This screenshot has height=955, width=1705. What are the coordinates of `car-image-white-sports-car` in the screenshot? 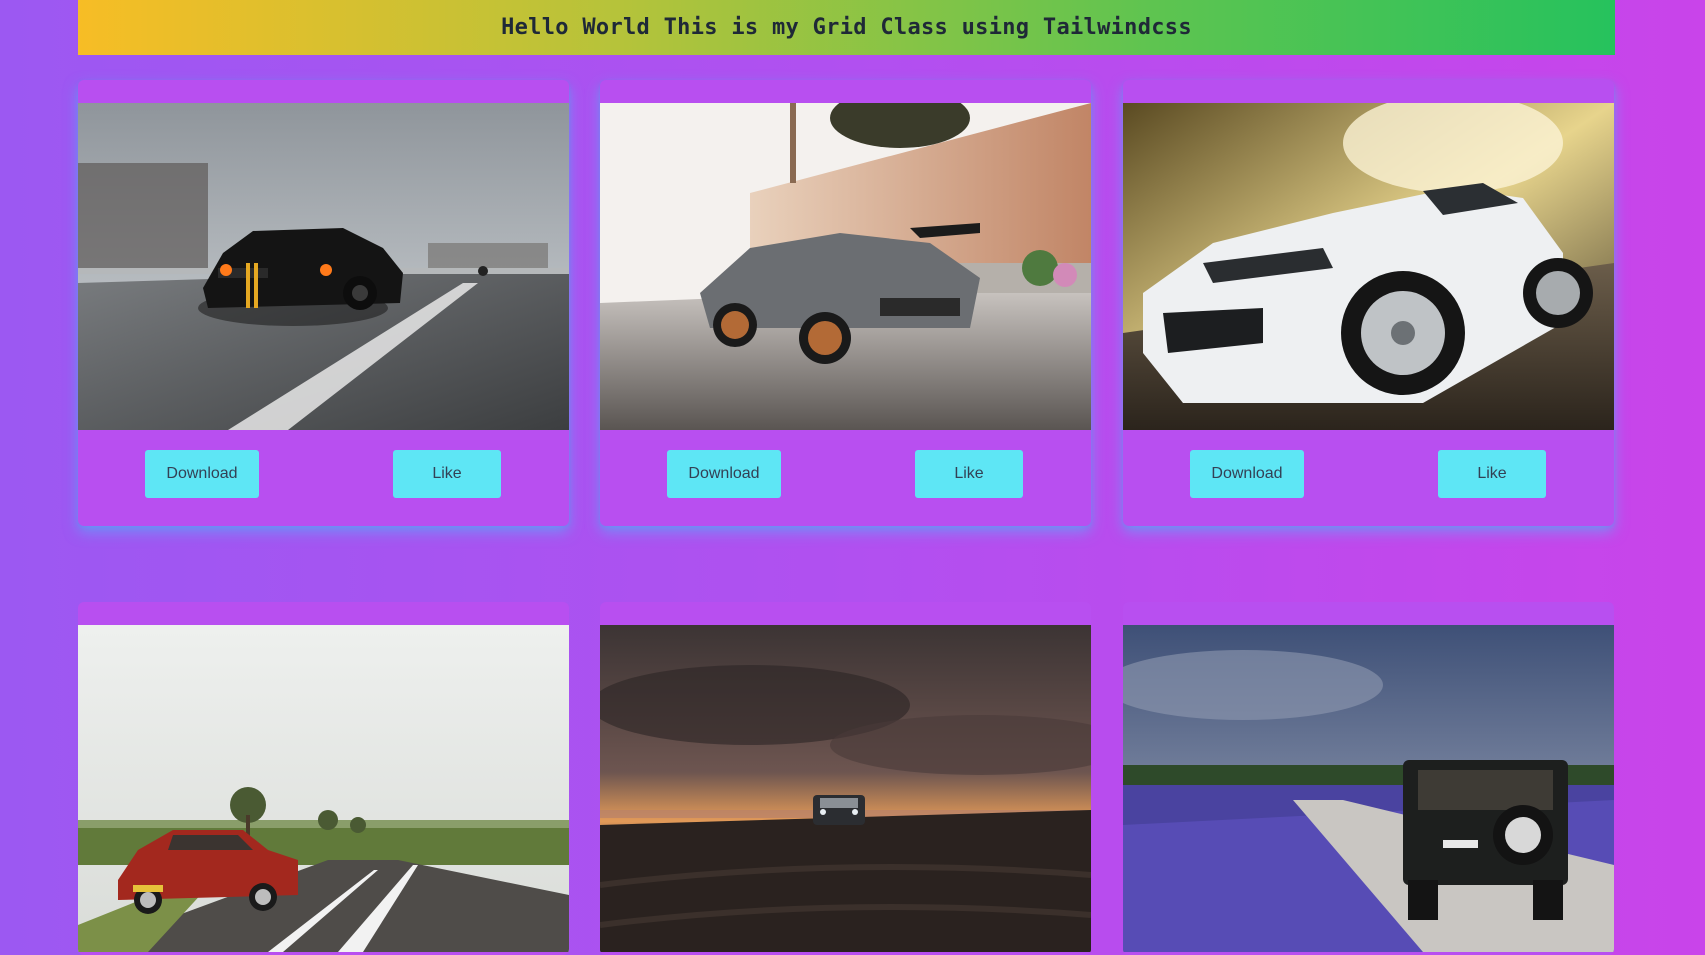 It's located at (1368, 266).